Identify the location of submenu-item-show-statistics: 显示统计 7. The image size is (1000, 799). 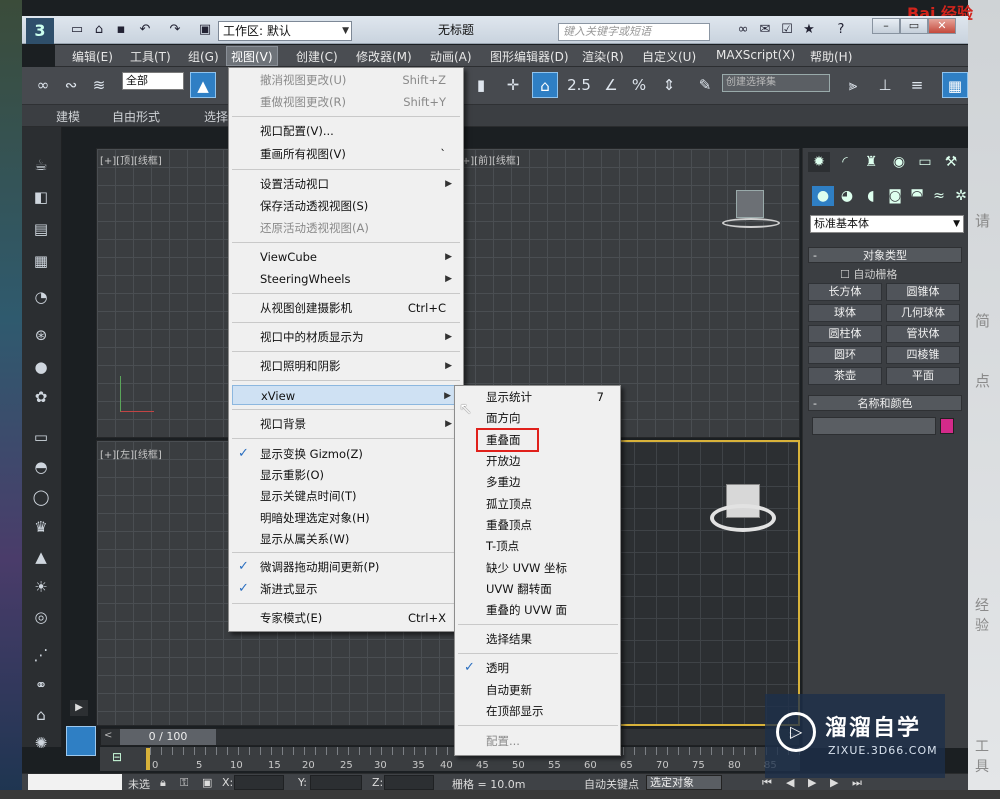
(538, 397).